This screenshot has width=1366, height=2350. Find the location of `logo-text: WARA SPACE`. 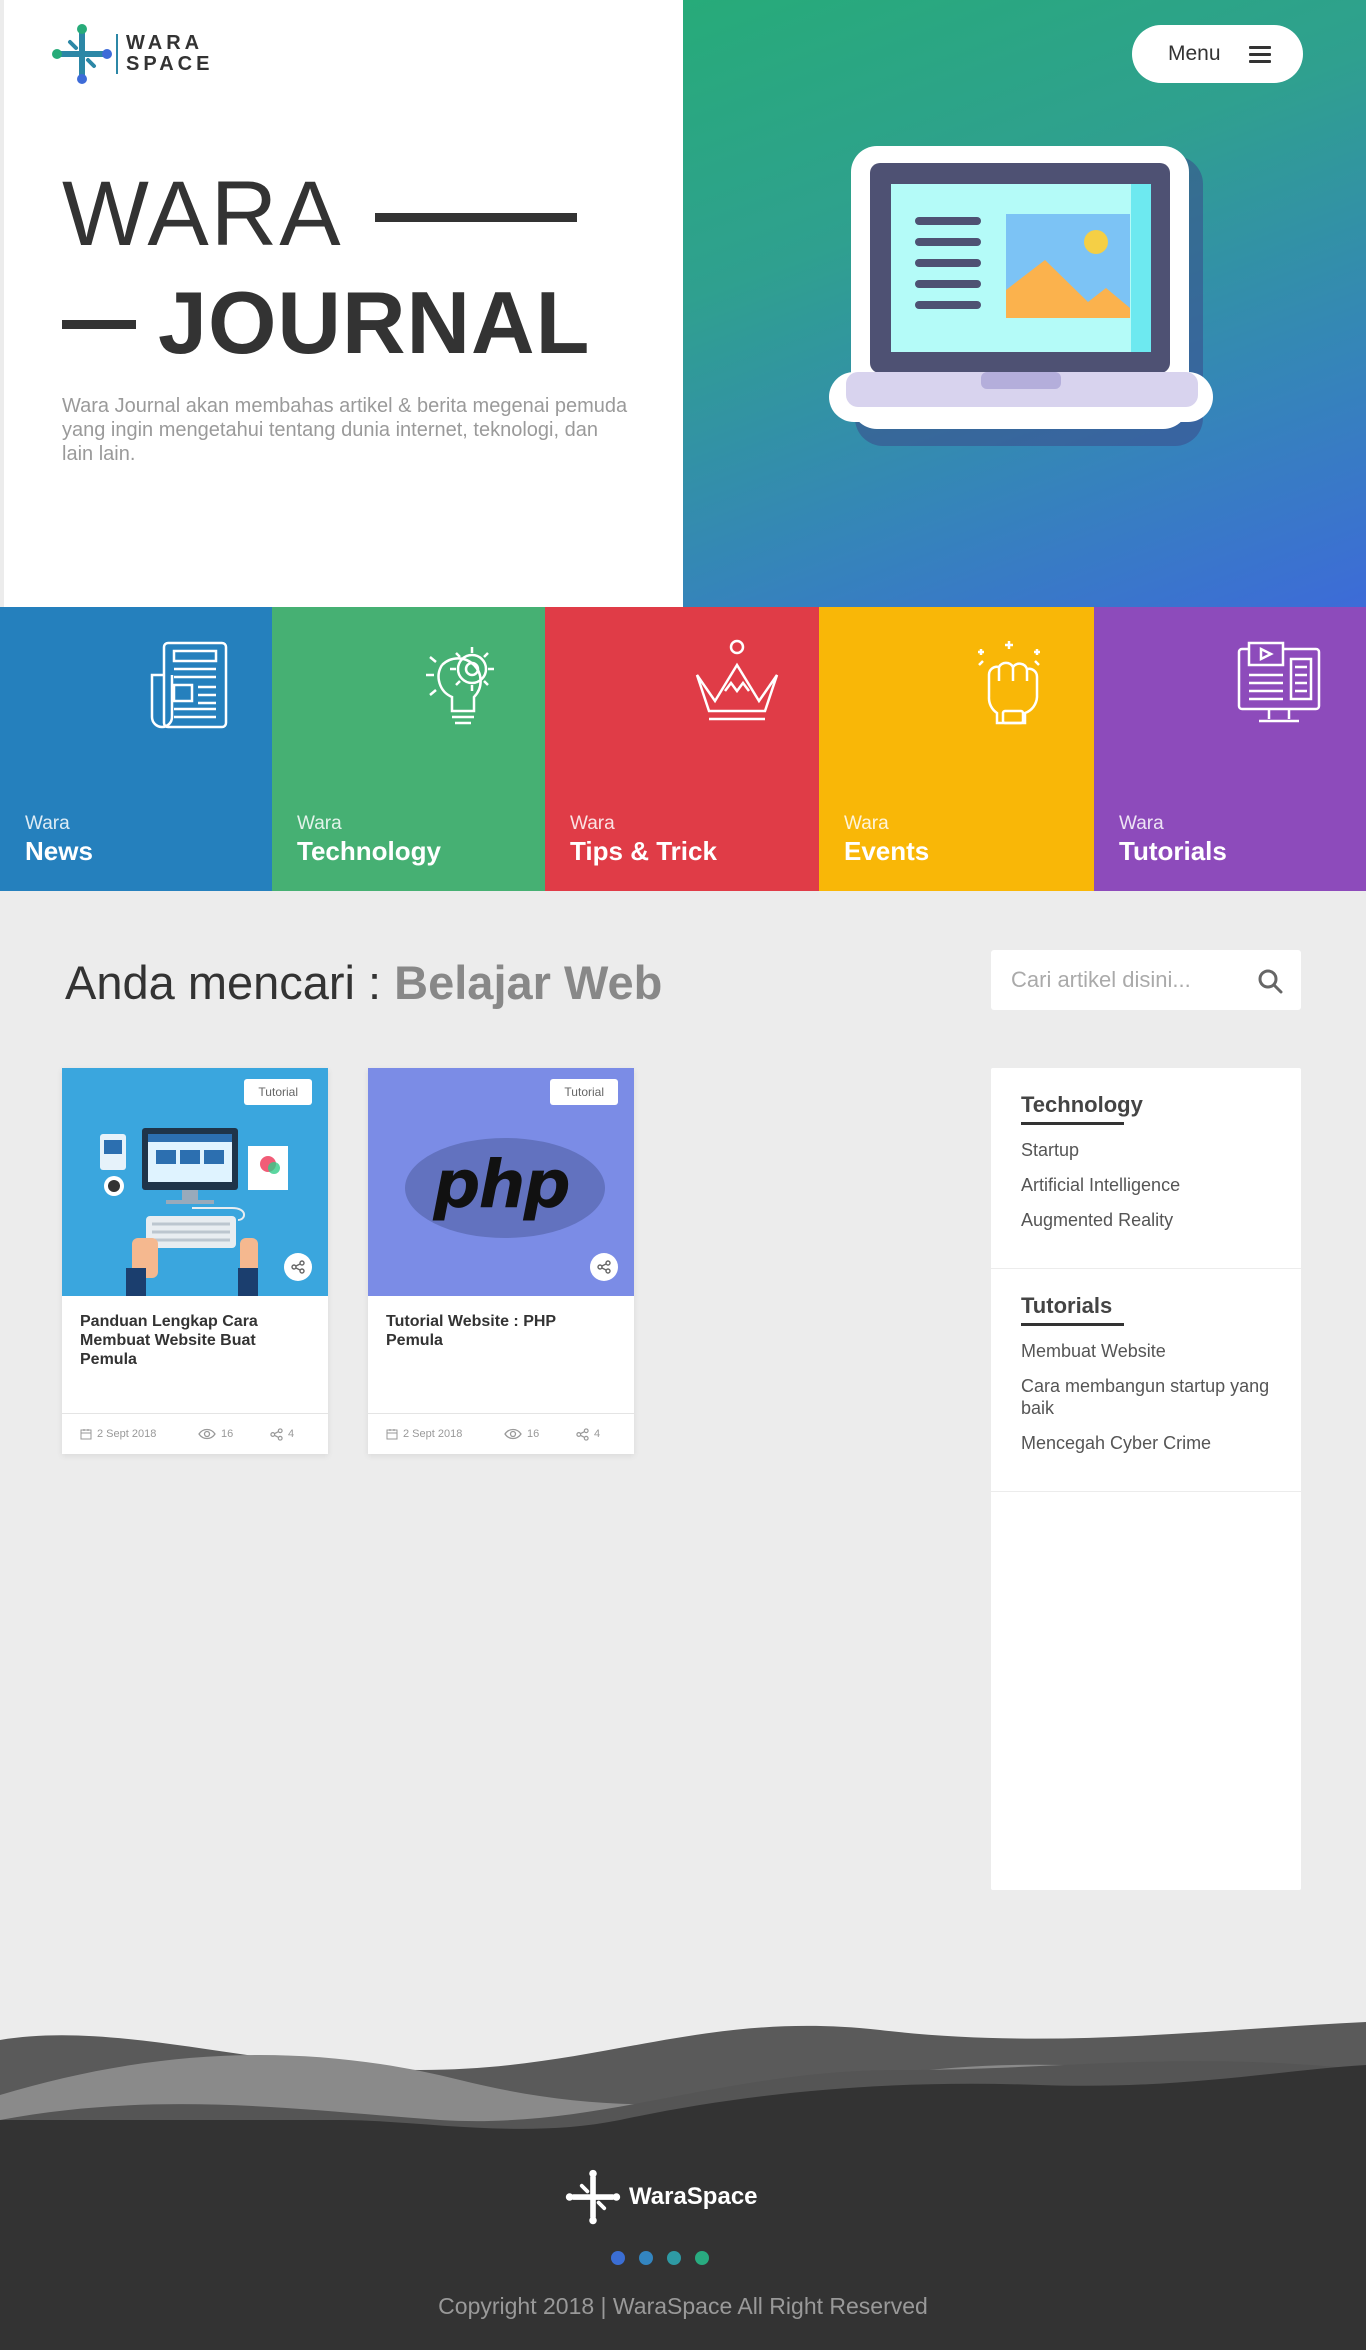

logo-text: WARA SPACE is located at coordinates (169, 54).